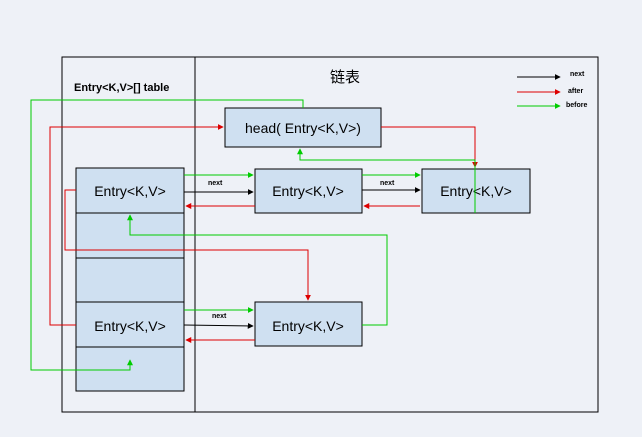 The height and width of the screenshot is (437, 642). I want to click on next-label-1: next, so click(215, 183).